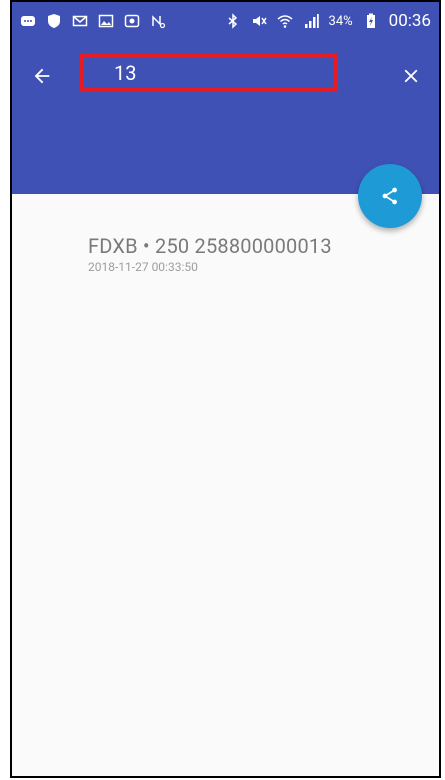 The image size is (445, 780). What do you see at coordinates (340, 21) in the screenshot?
I see `battery-percentage: 34%` at bounding box center [340, 21].